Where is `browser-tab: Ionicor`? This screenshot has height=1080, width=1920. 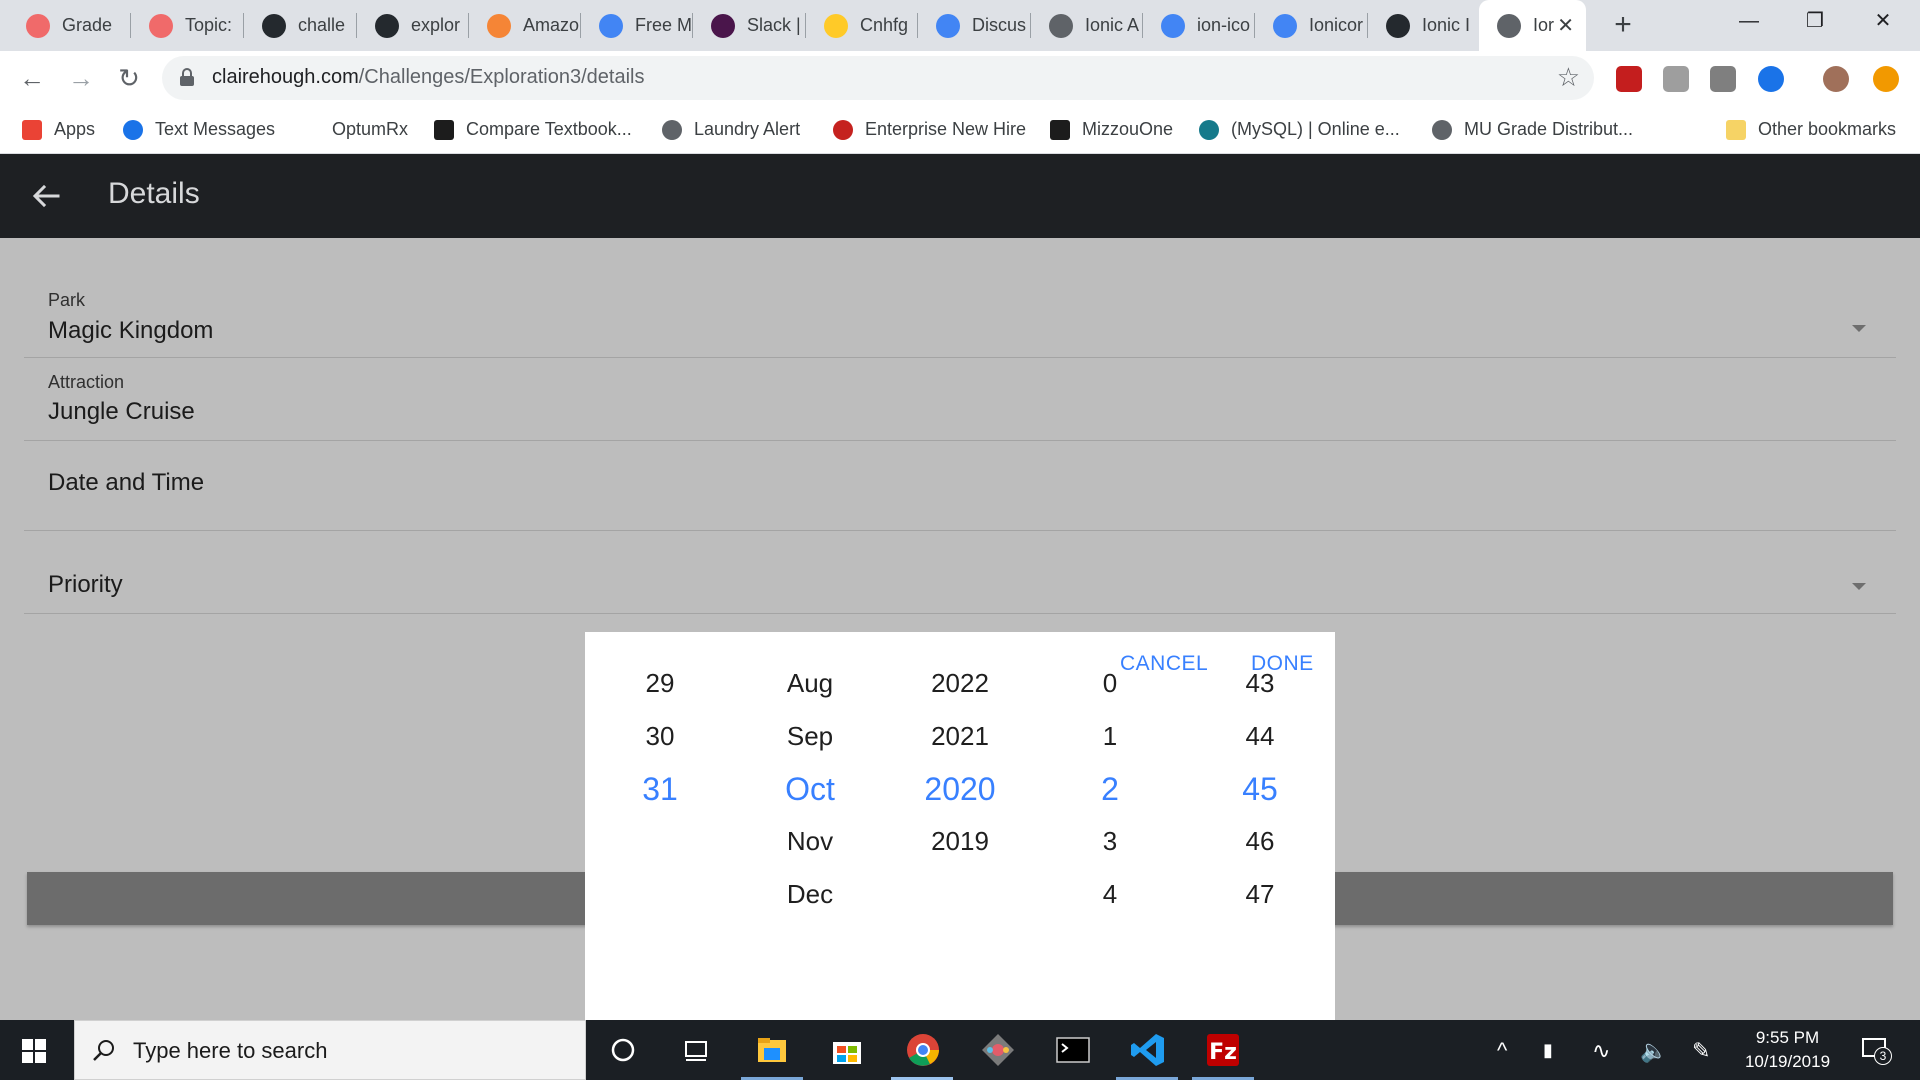 browser-tab: Ionicor is located at coordinates (1311, 25).